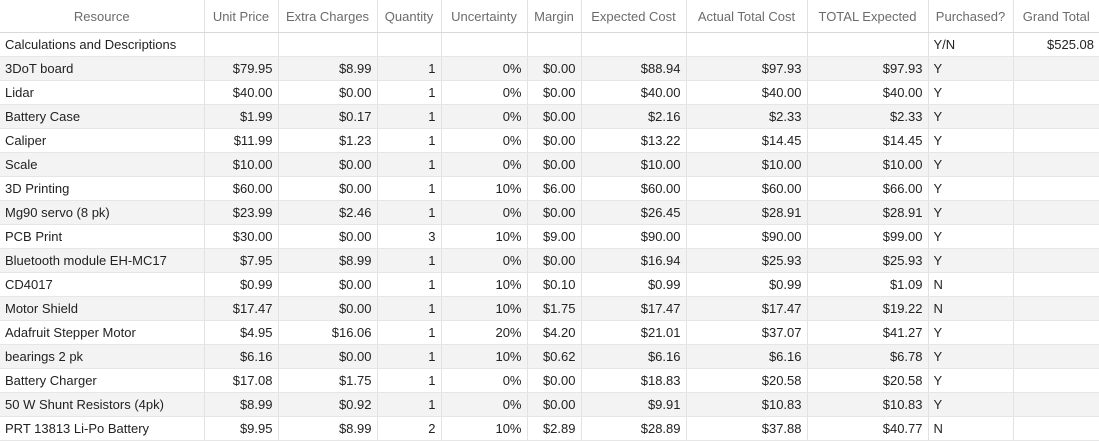 The image size is (1099, 441). Describe the element at coordinates (328, 212) in the screenshot. I see `cell-extra-charges: $2.46` at that location.